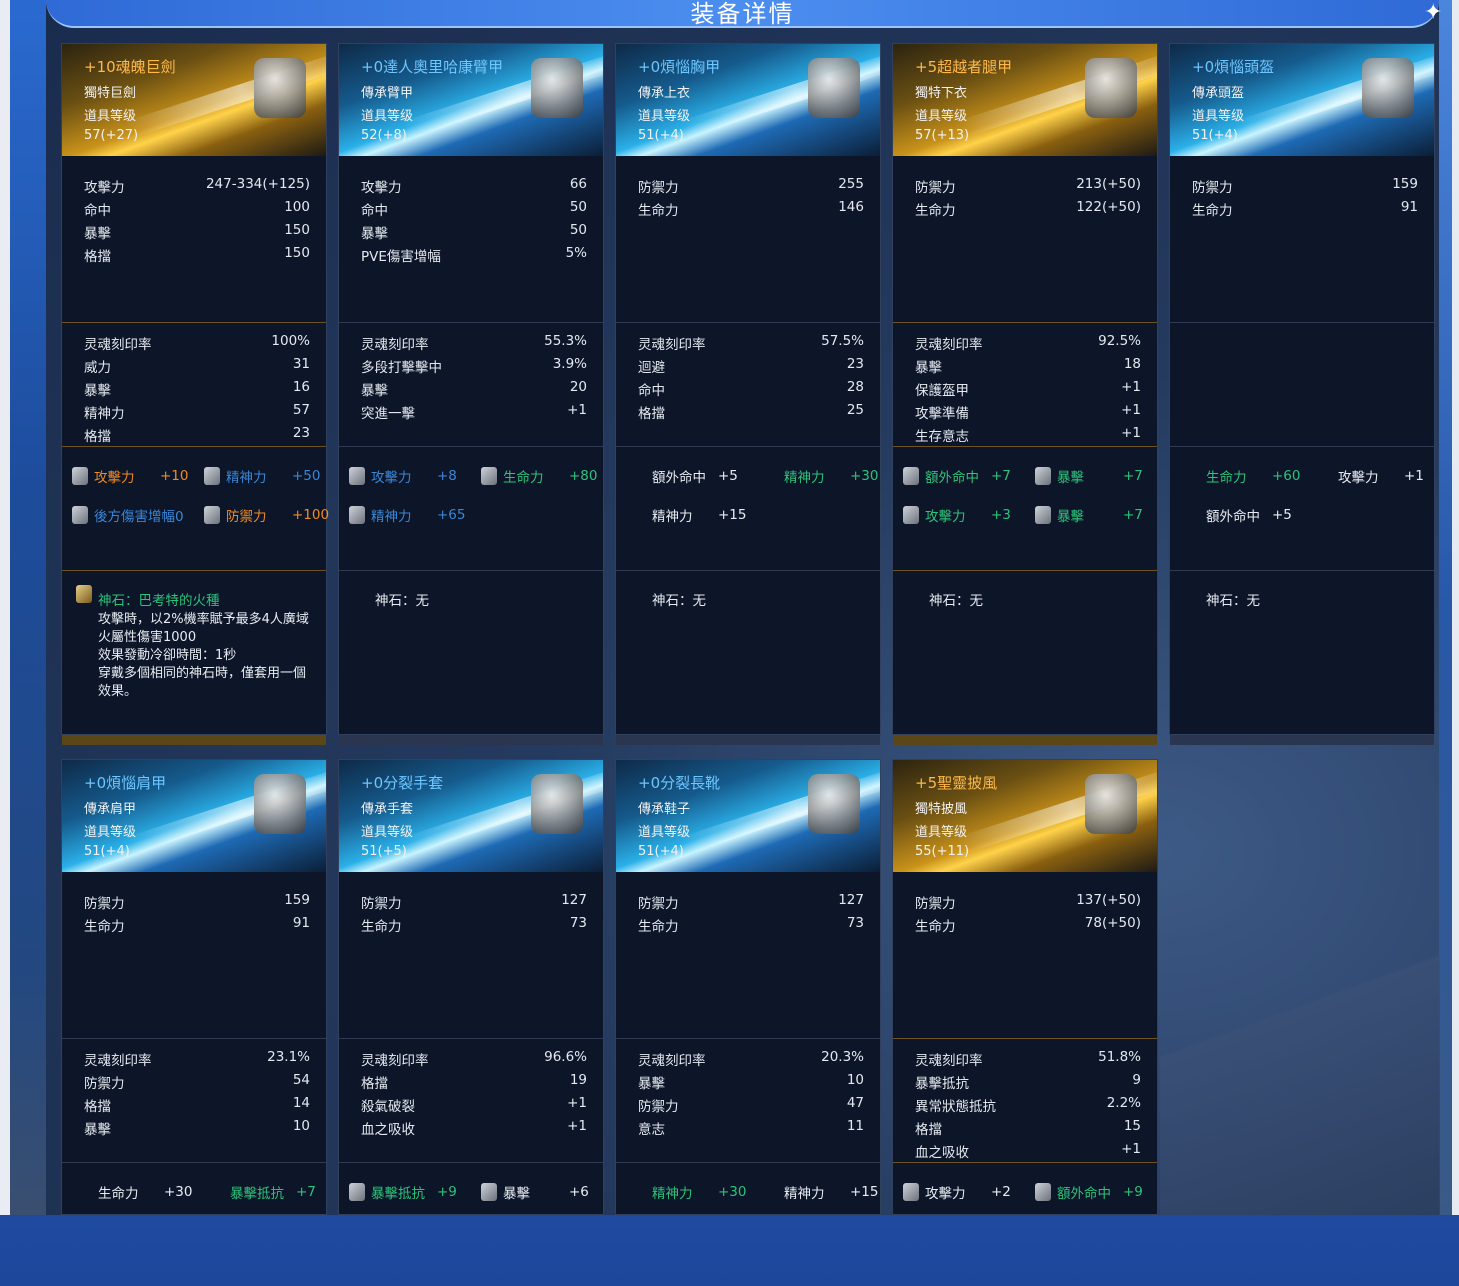 Image resolution: width=1459 pixels, height=1286 pixels. What do you see at coordinates (1302, 508) in the screenshot?
I see `enchant-stats: 生命力 +60 攻擊力 +1 額外命中 +5` at bounding box center [1302, 508].